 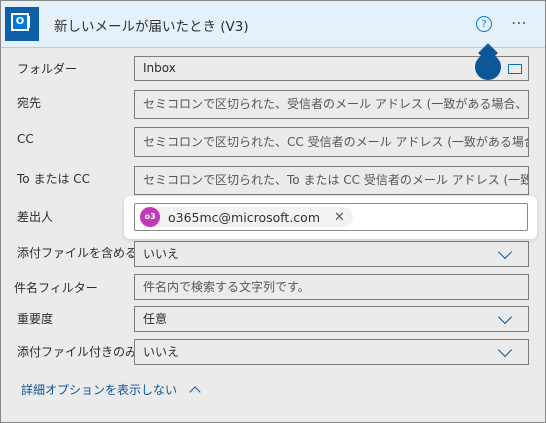 I want to click on importance-label: 重要度, so click(x=35, y=319).